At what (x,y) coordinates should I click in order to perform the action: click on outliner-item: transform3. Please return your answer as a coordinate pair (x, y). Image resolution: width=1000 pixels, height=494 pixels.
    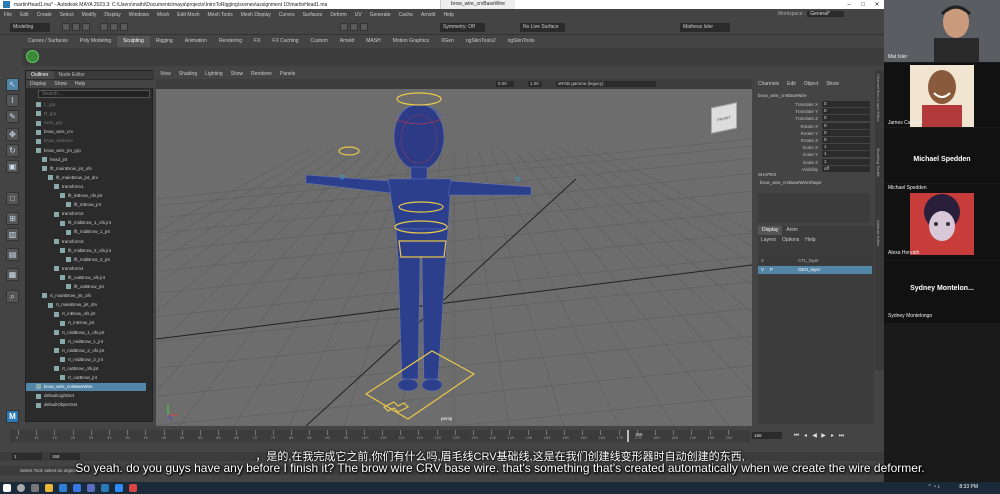
    Looking at the image, I should click on (86, 242).